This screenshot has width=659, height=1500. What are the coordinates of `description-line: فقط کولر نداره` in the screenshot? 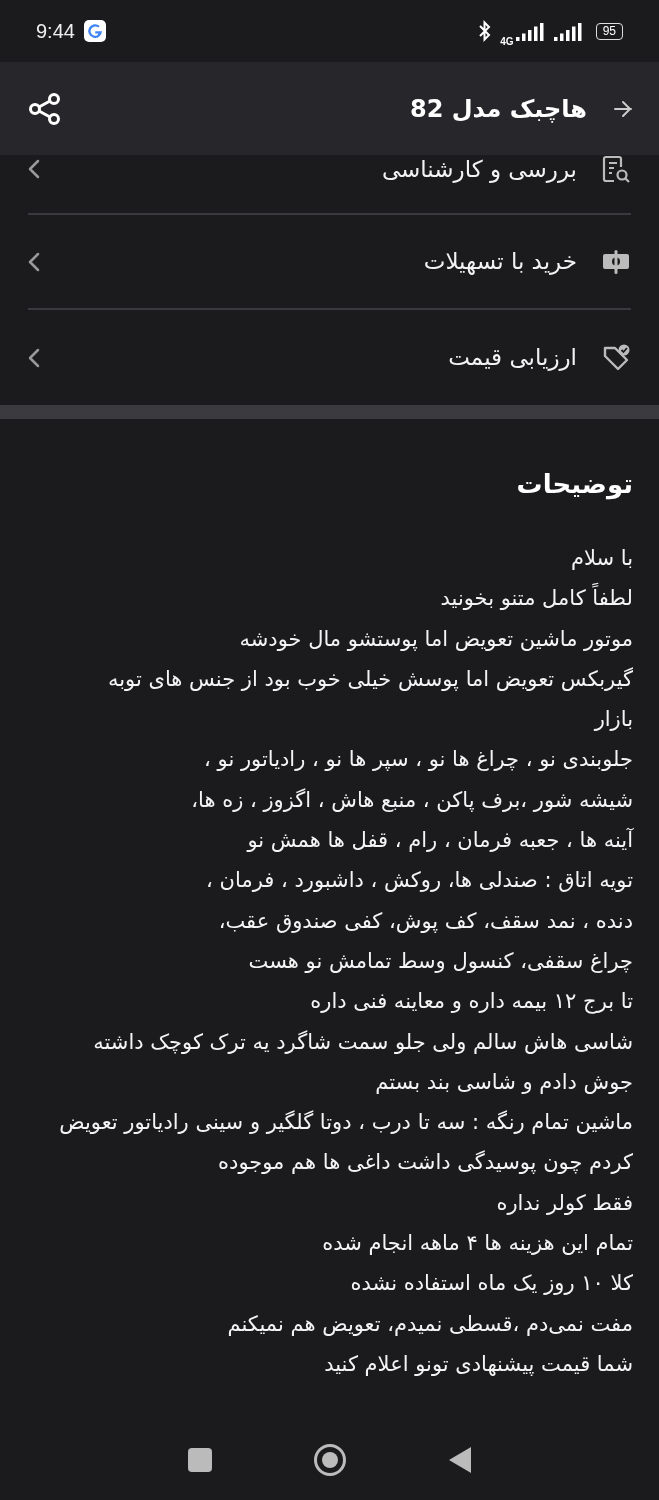 It's located at (564, 1203).